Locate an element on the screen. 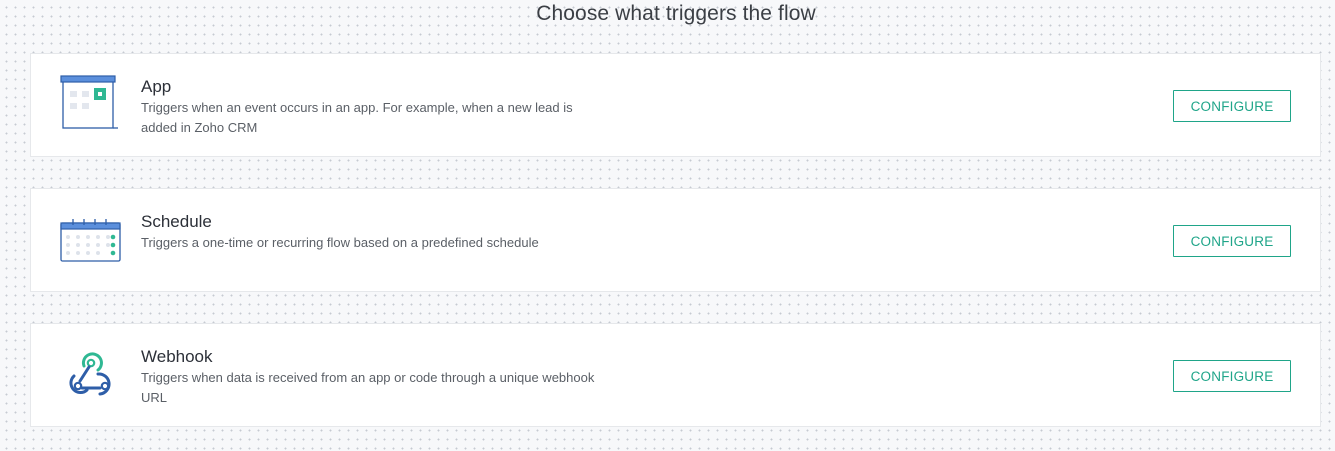 This screenshot has width=1335, height=451. trigger-title: Schedule is located at coordinates (176, 221).